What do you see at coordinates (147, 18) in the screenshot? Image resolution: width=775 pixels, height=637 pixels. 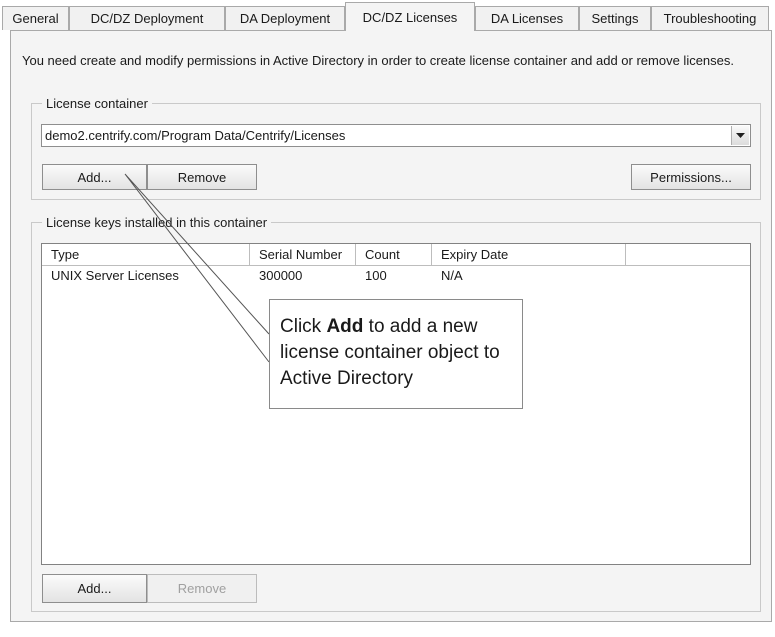 I see `tab-dcdz-deployment: DC/DZ Deployment` at bounding box center [147, 18].